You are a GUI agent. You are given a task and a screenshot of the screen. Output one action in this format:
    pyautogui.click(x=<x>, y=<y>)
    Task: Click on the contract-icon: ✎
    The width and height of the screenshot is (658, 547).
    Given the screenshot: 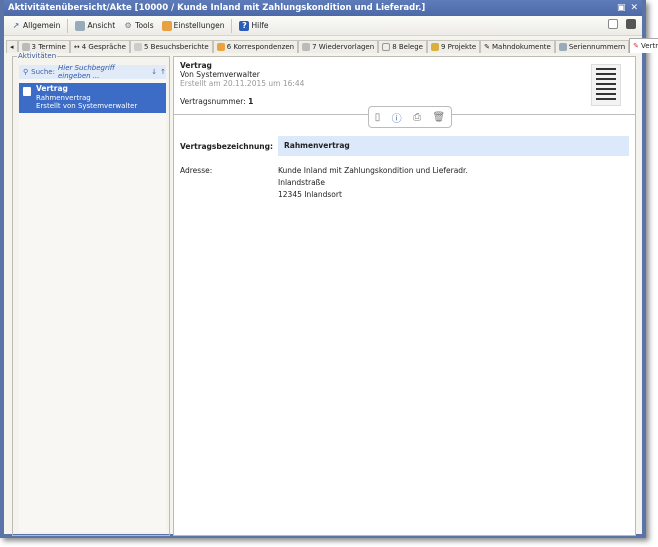 What is the action you would take?
    pyautogui.click(x=636, y=46)
    